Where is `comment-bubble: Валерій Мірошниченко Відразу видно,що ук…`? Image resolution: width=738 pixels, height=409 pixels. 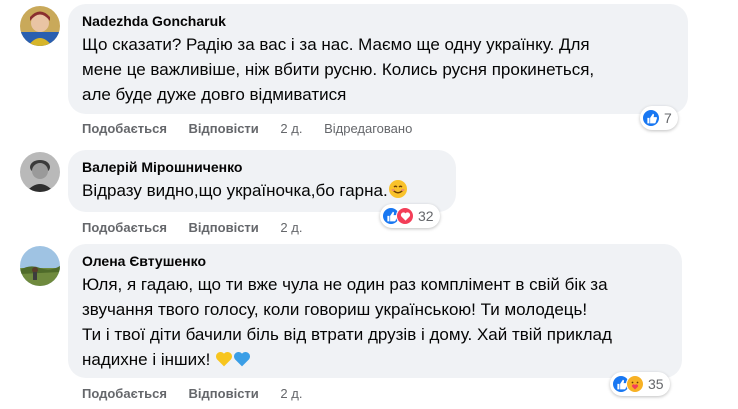 comment-bubble: Валерій Мірошниченко Відразу видно,що ук… is located at coordinates (262, 181).